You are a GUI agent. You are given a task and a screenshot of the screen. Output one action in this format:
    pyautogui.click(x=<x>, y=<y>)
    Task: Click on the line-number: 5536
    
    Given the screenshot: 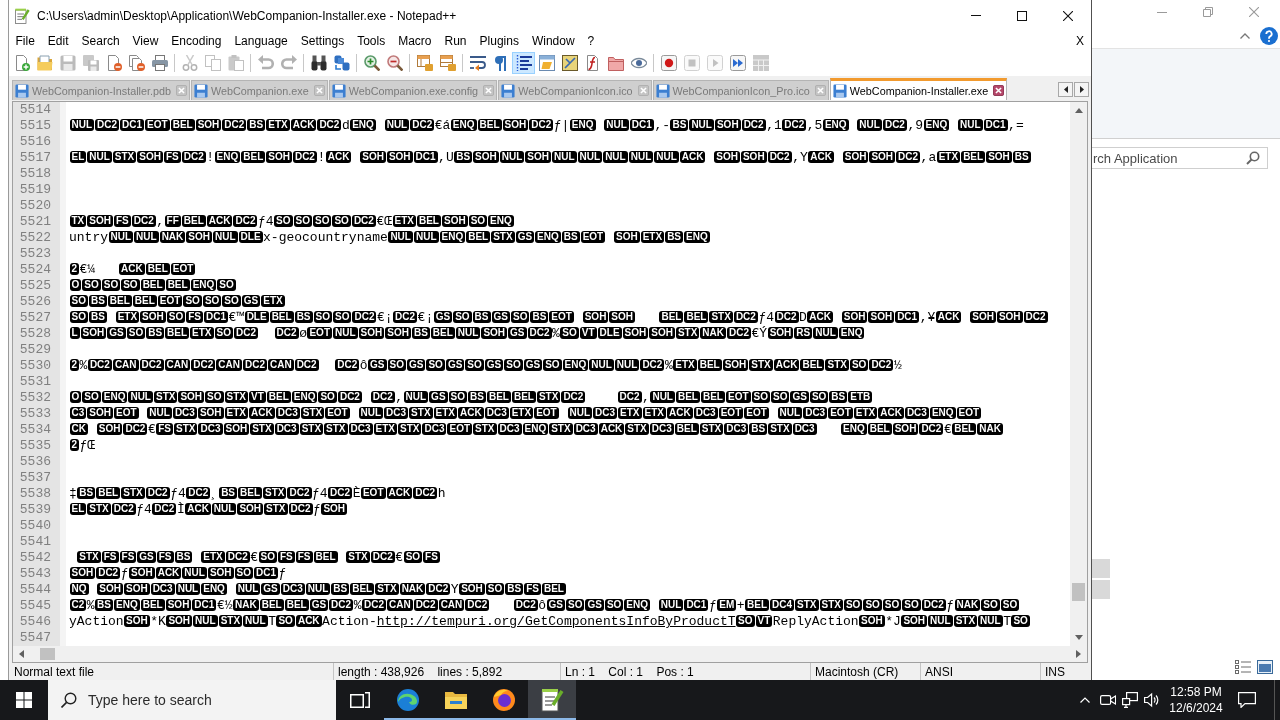 What is the action you would take?
    pyautogui.click(x=39, y=462)
    